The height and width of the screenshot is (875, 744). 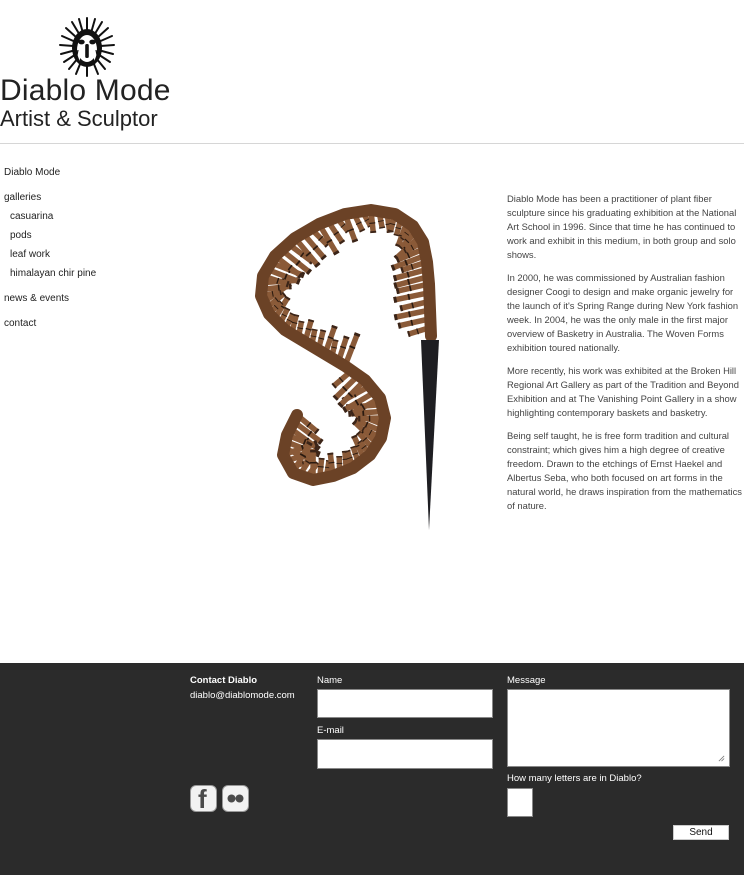 I want to click on flickr-icon, so click(x=235, y=798).